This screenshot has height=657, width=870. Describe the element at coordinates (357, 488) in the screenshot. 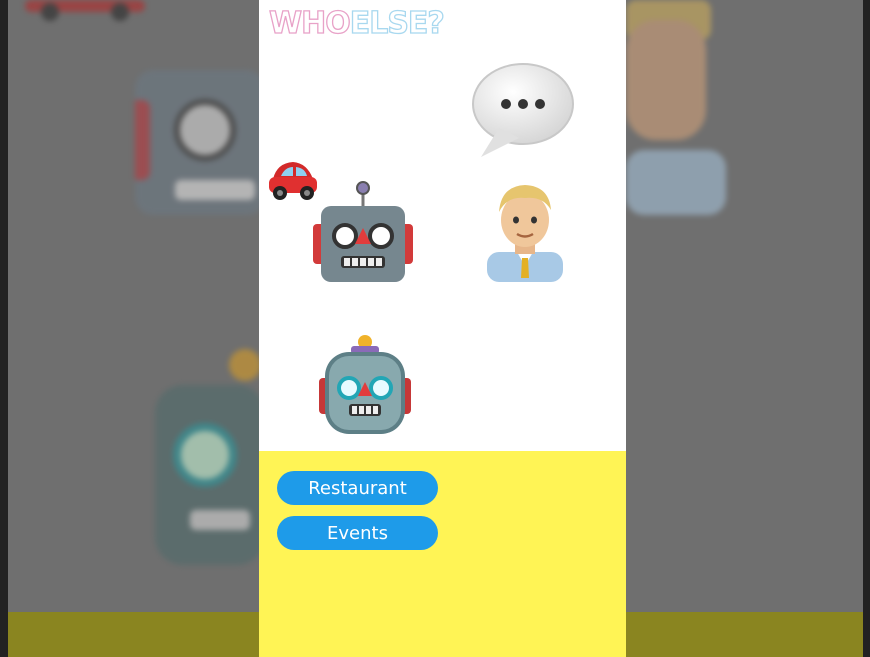

I see `restaurant-button: Restaurant` at that location.